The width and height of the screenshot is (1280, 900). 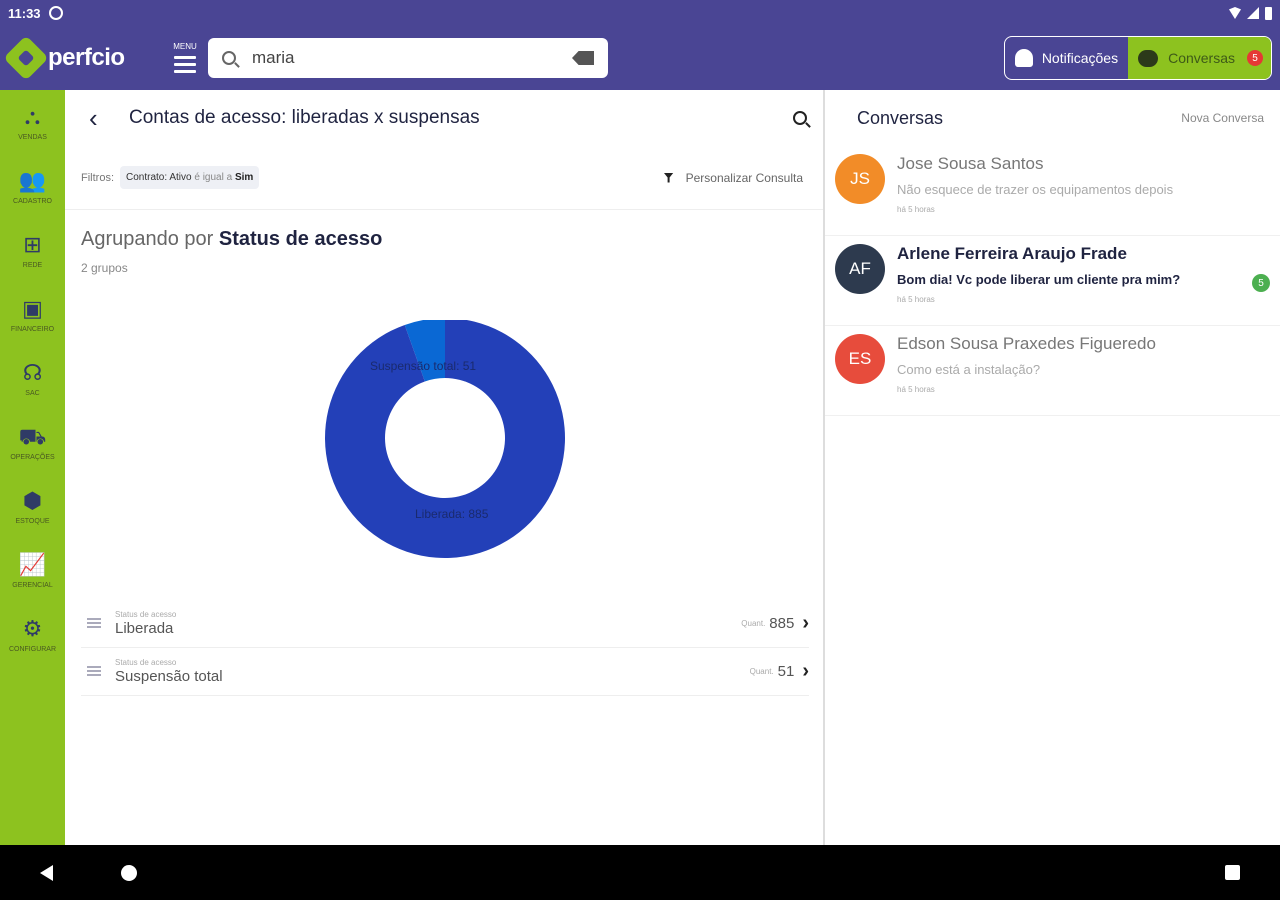 What do you see at coordinates (129, 872) in the screenshot?
I see `nav-home-icon` at bounding box center [129, 872].